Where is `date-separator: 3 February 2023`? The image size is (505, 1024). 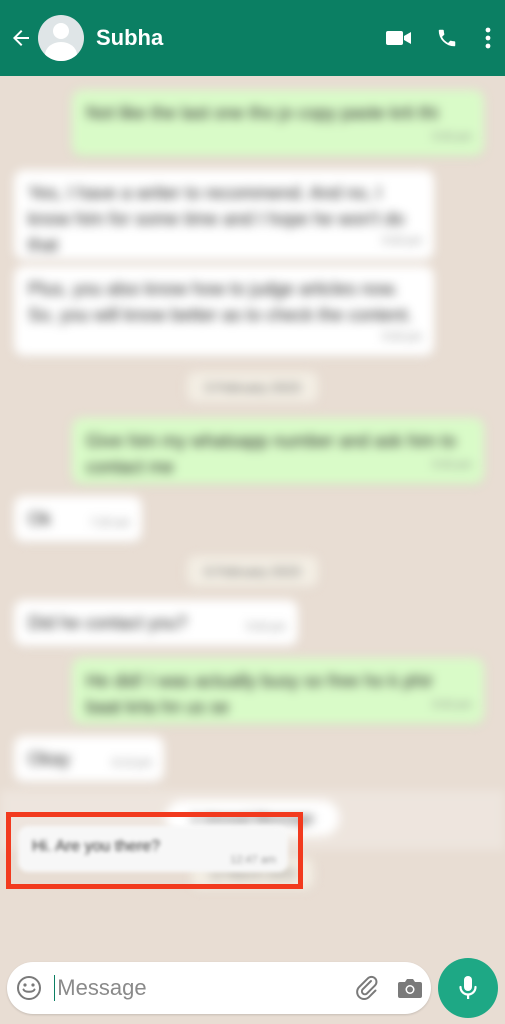
date-separator: 3 February 2023 is located at coordinates (252, 387).